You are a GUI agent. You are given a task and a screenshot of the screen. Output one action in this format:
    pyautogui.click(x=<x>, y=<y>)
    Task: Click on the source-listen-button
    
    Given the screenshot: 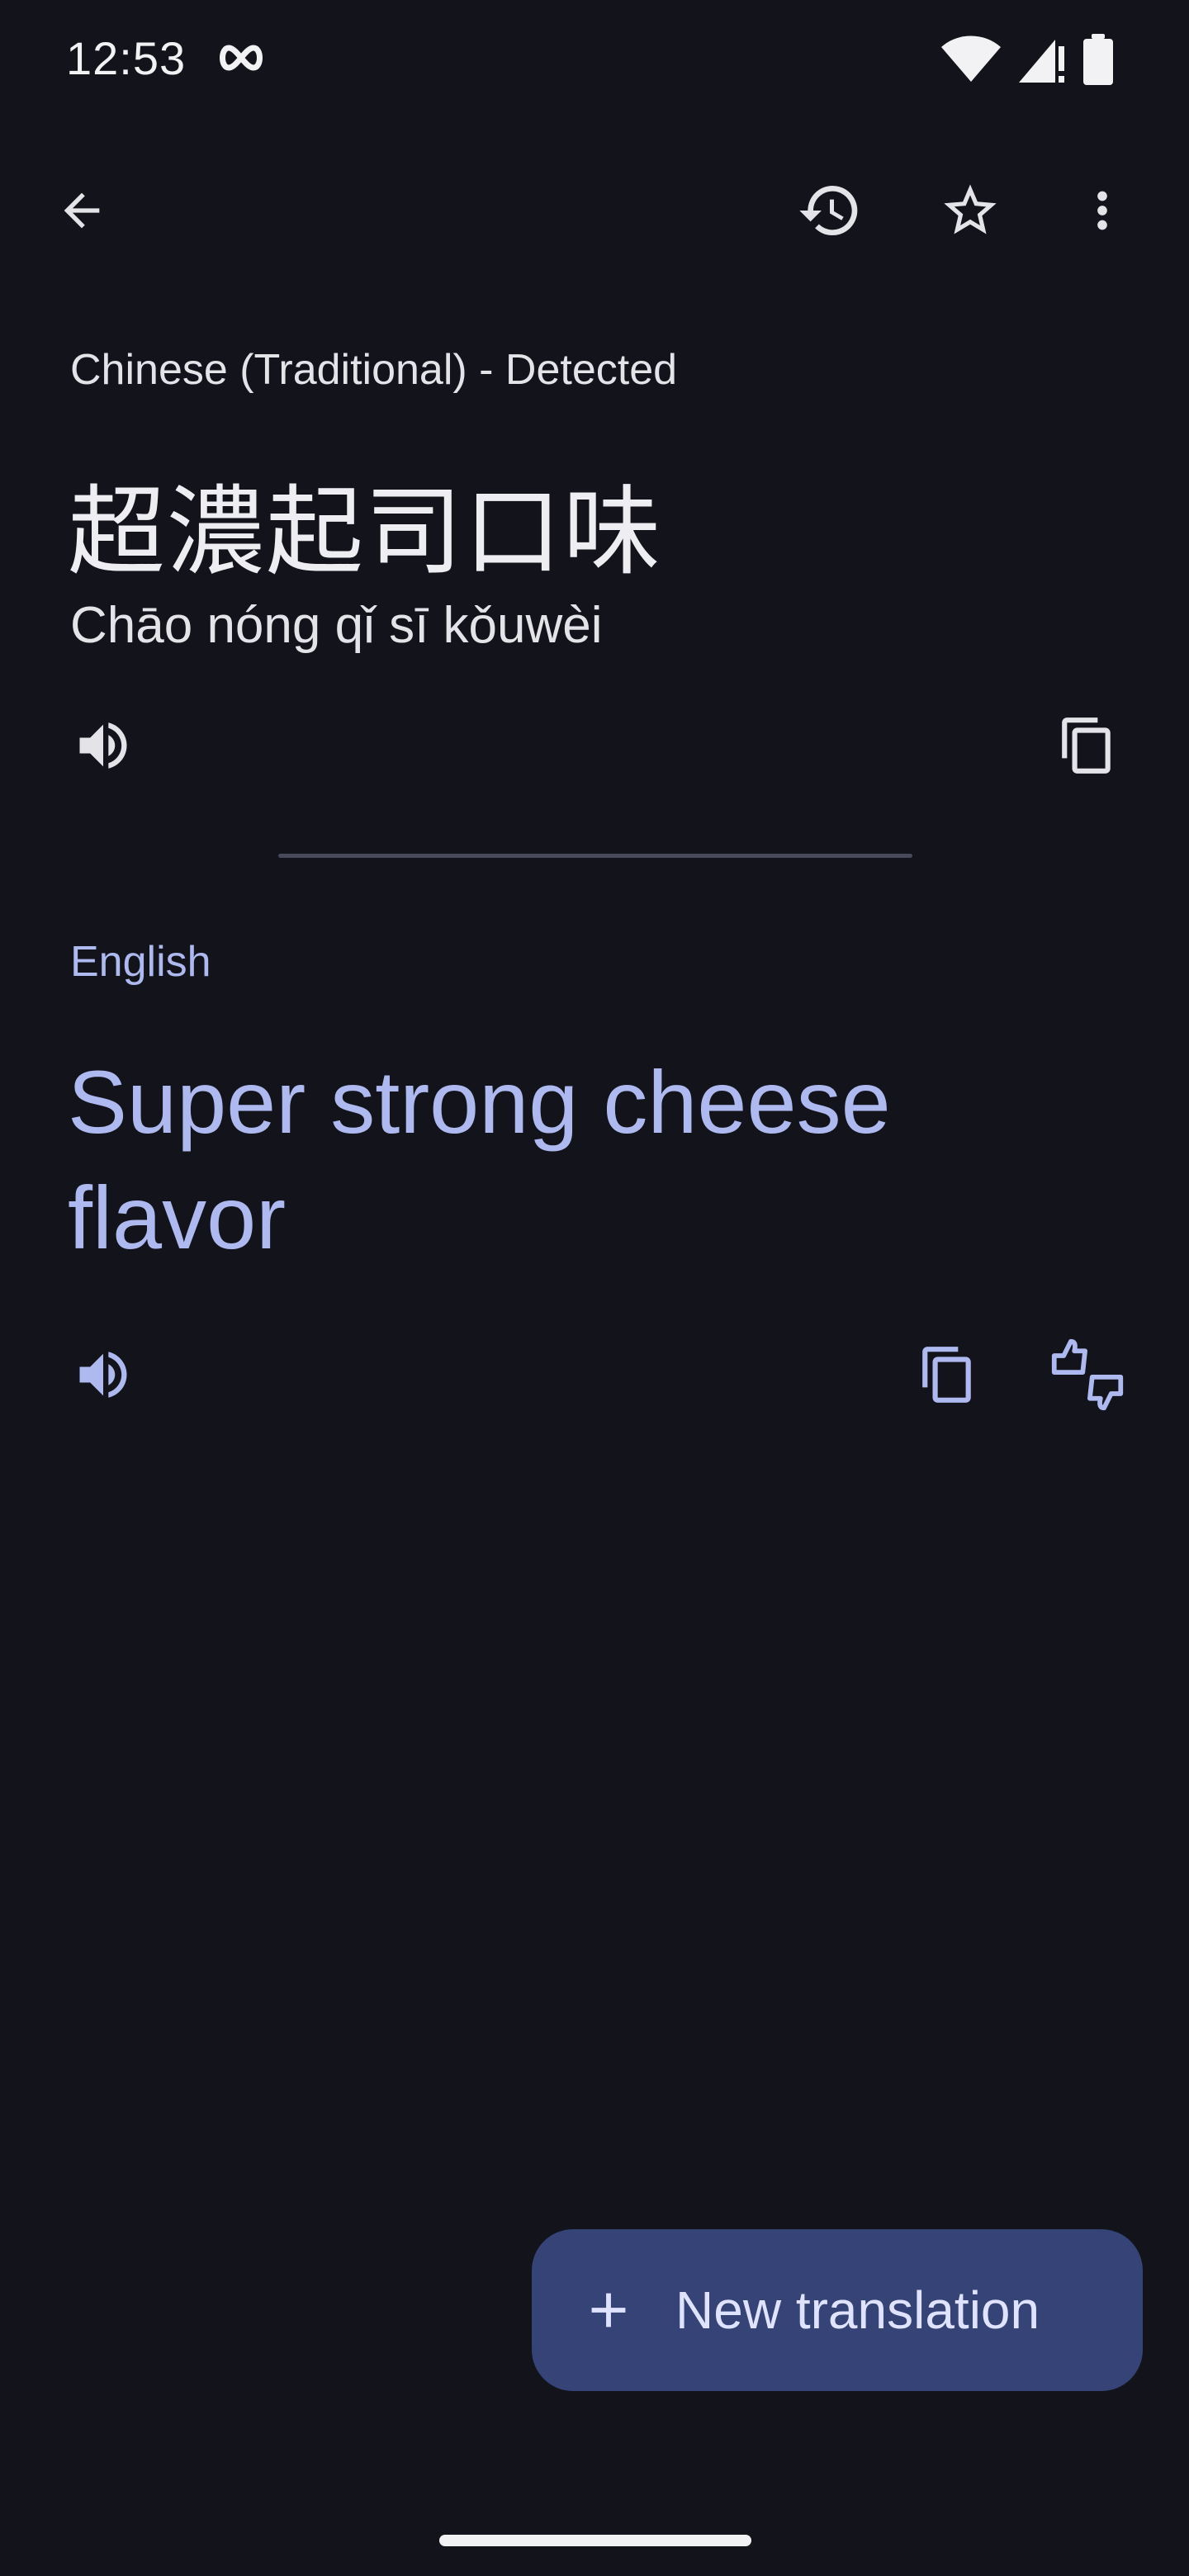 What is the action you would take?
    pyautogui.click(x=103, y=745)
    